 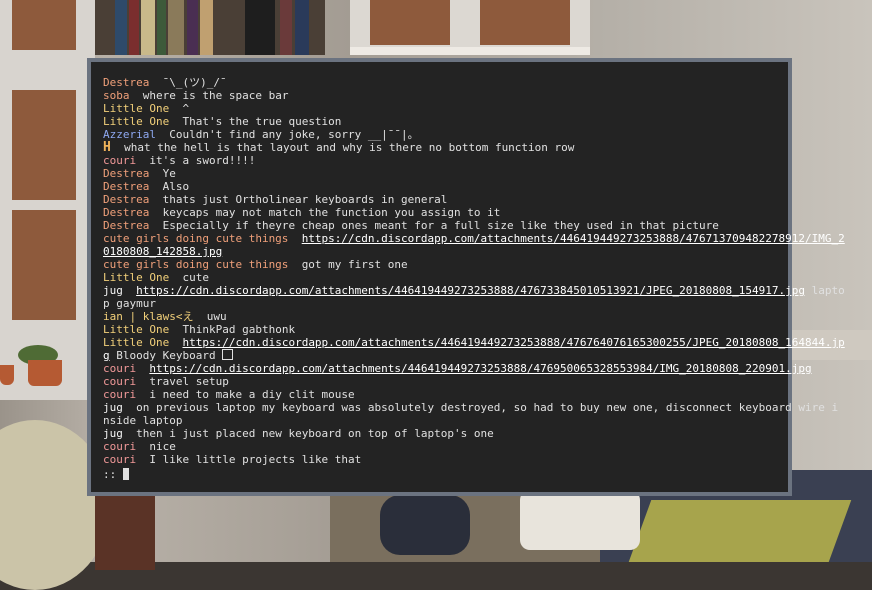 What do you see at coordinates (439, 160) in the screenshot?
I see `chat-line: couri it's a sword!!!!` at bounding box center [439, 160].